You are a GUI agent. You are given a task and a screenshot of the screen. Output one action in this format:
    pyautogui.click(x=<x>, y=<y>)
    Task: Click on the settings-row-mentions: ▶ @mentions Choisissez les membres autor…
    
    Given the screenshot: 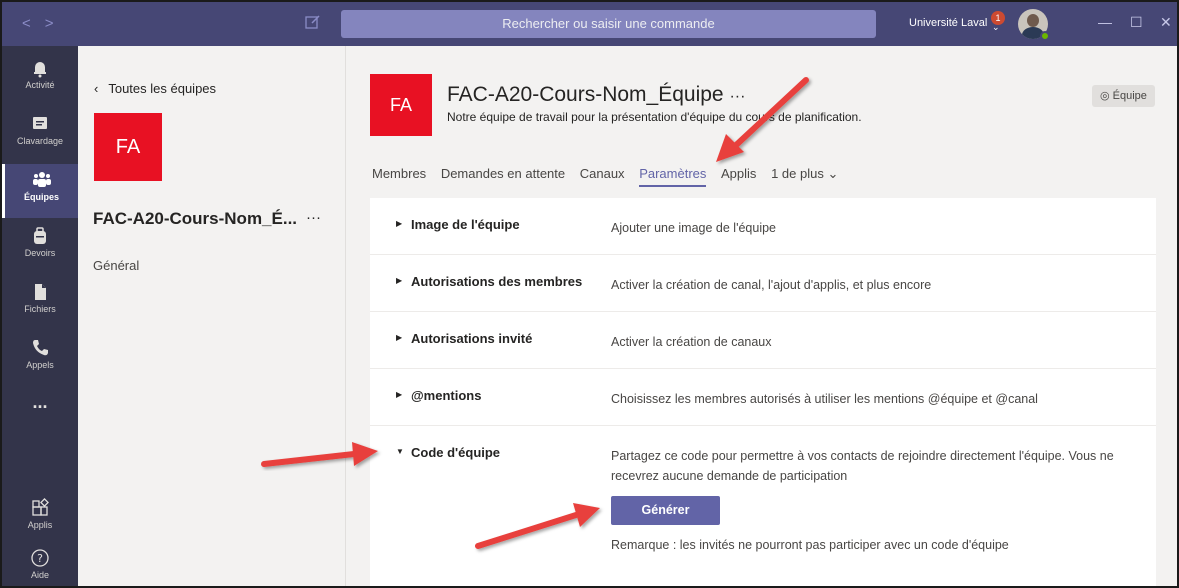 What is the action you would take?
    pyautogui.click(x=763, y=397)
    